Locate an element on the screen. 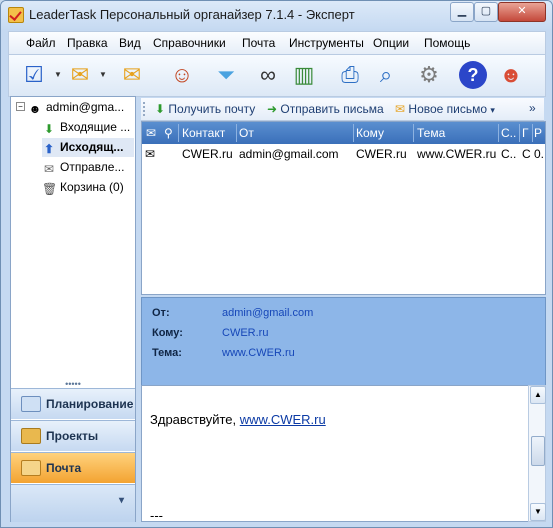  toolbar-overflow-icon: » is located at coordinates (532, 108).